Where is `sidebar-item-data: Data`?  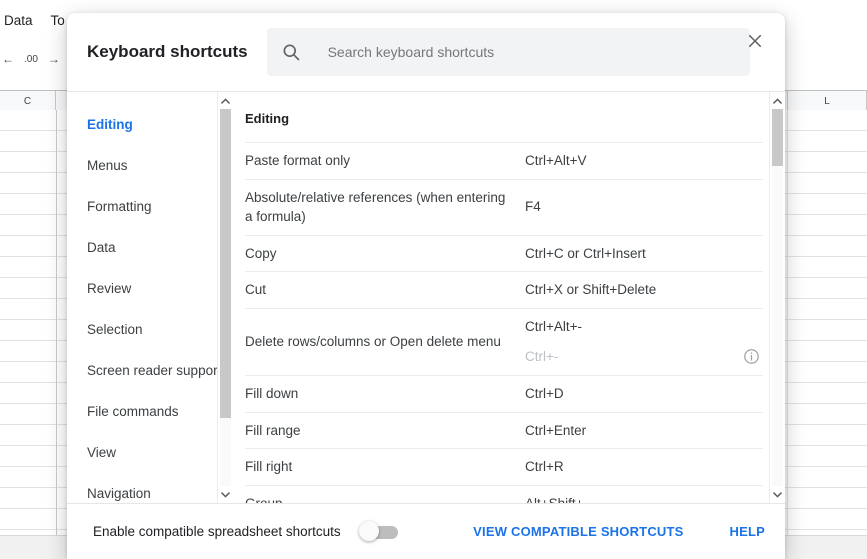 sidebar-item-data: Data is located at coordinates (160, 247).